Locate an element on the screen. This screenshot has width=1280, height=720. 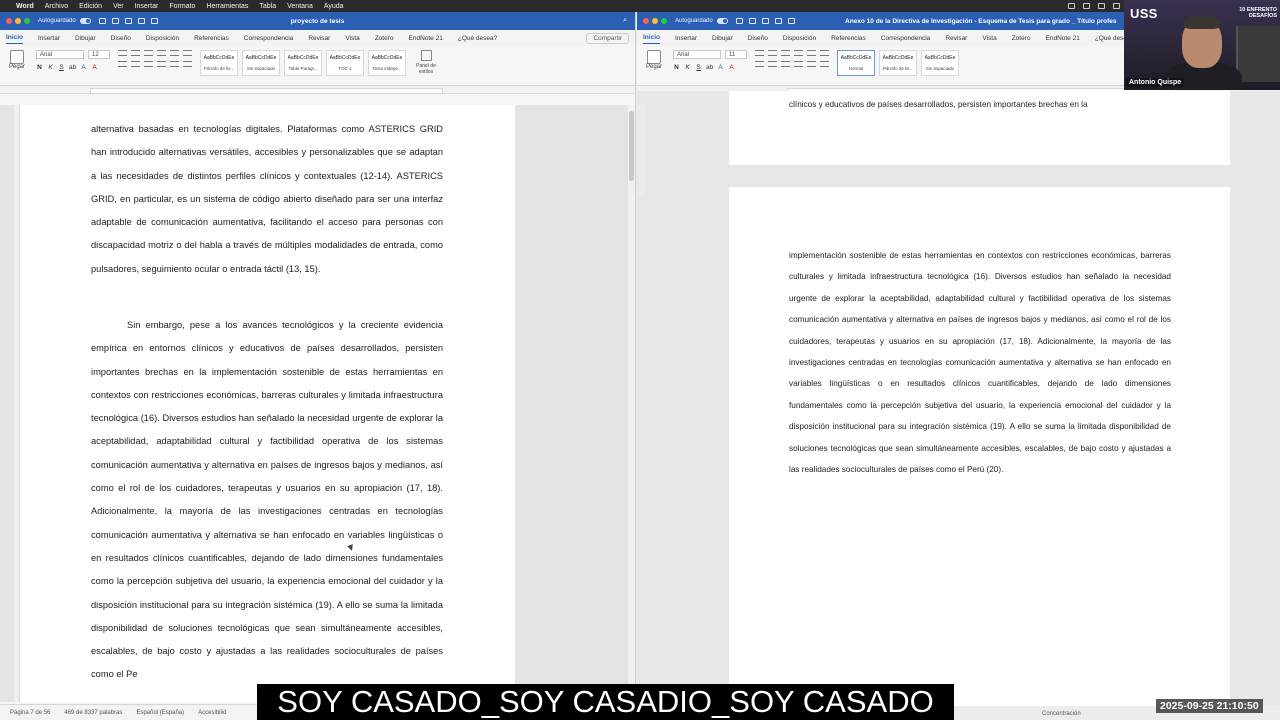
tab-diseno: Diseño is located at coordinates (758, 38).